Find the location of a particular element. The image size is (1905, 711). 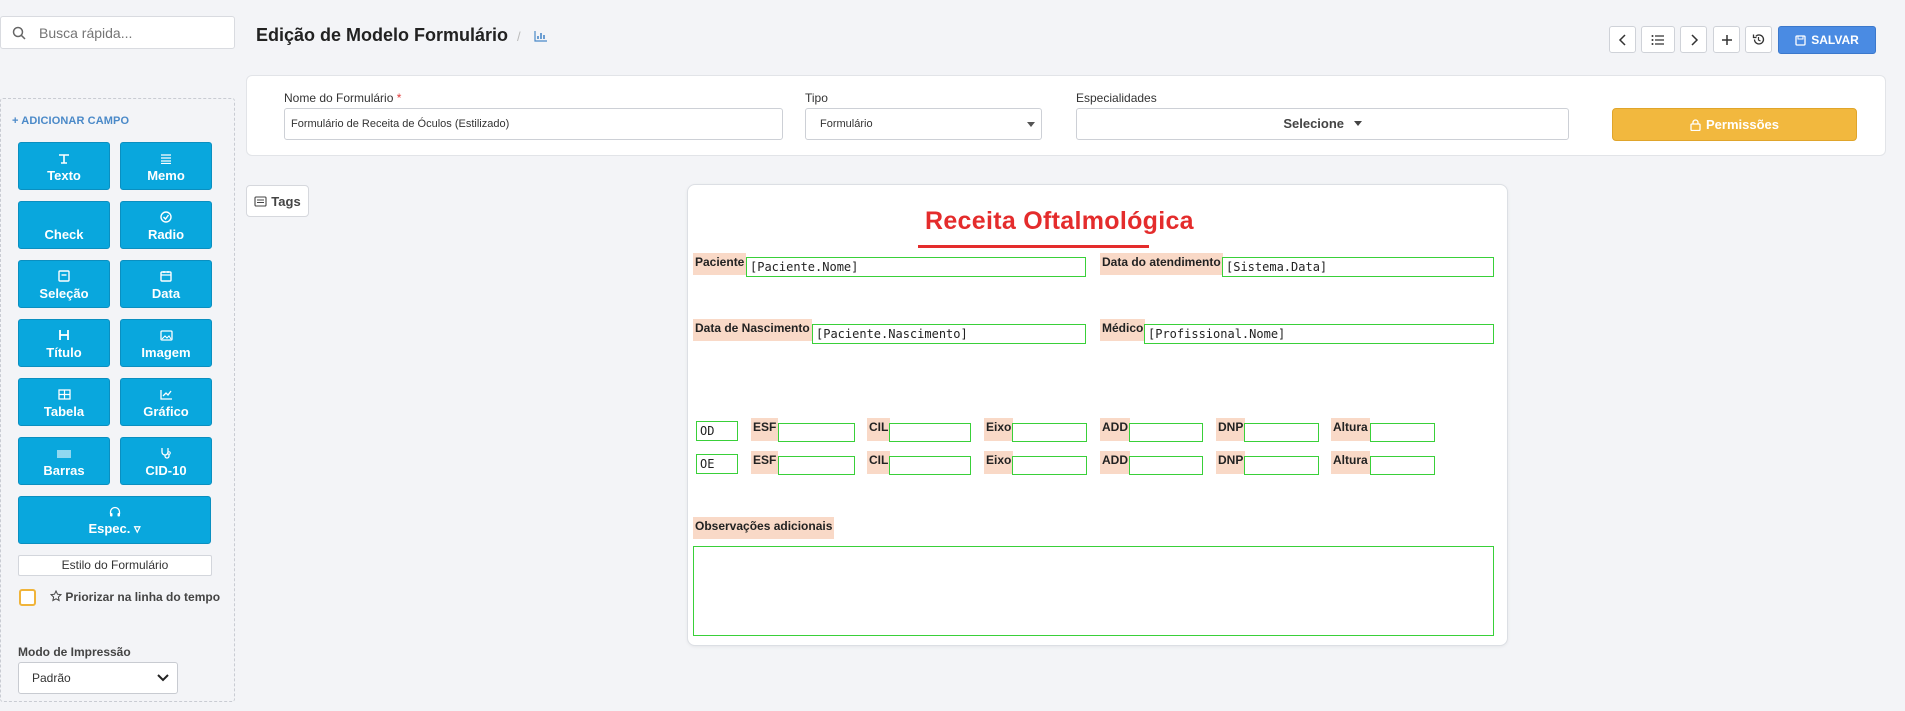

text-icon is located at coordinates (64, 159).